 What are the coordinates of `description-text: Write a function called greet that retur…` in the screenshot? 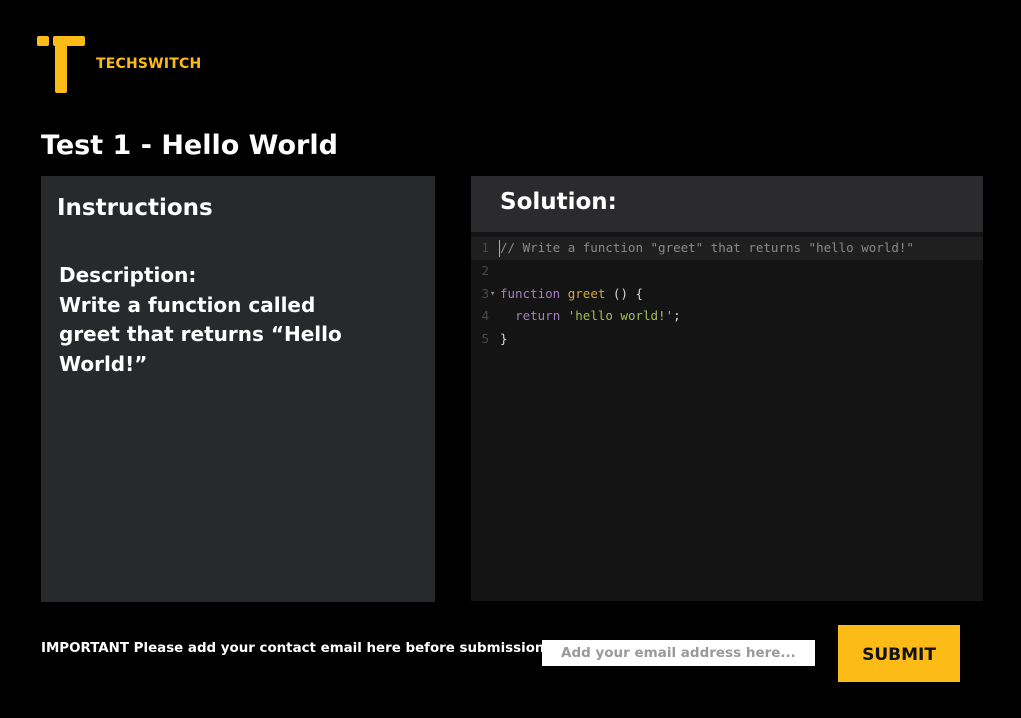 It's located at (200, 334).